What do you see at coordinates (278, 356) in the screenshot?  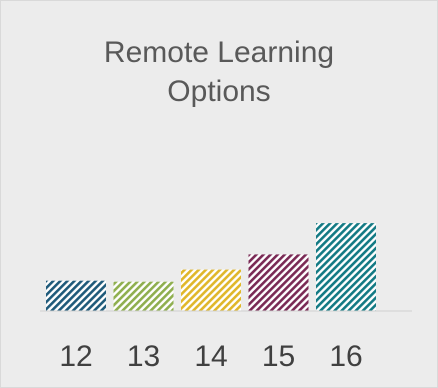 I see `category-label-15: 15` at bounding box center [278, 356].